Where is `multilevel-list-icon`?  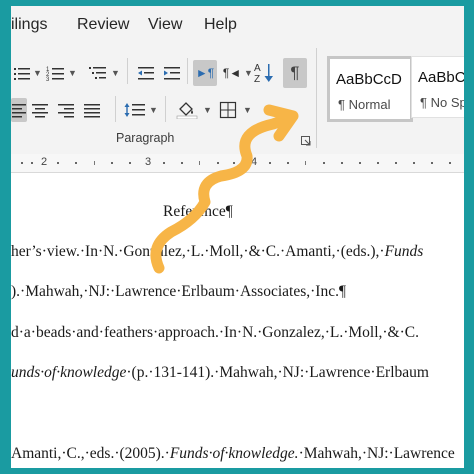
multilevel-list-icon is located at coordinates (97, 73).